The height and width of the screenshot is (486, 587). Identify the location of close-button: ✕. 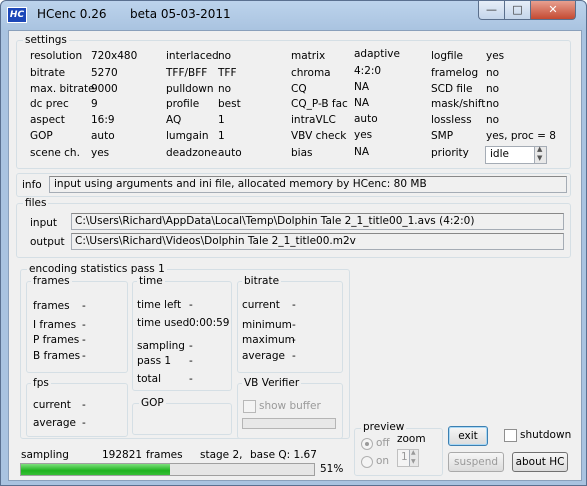
(553, 10).